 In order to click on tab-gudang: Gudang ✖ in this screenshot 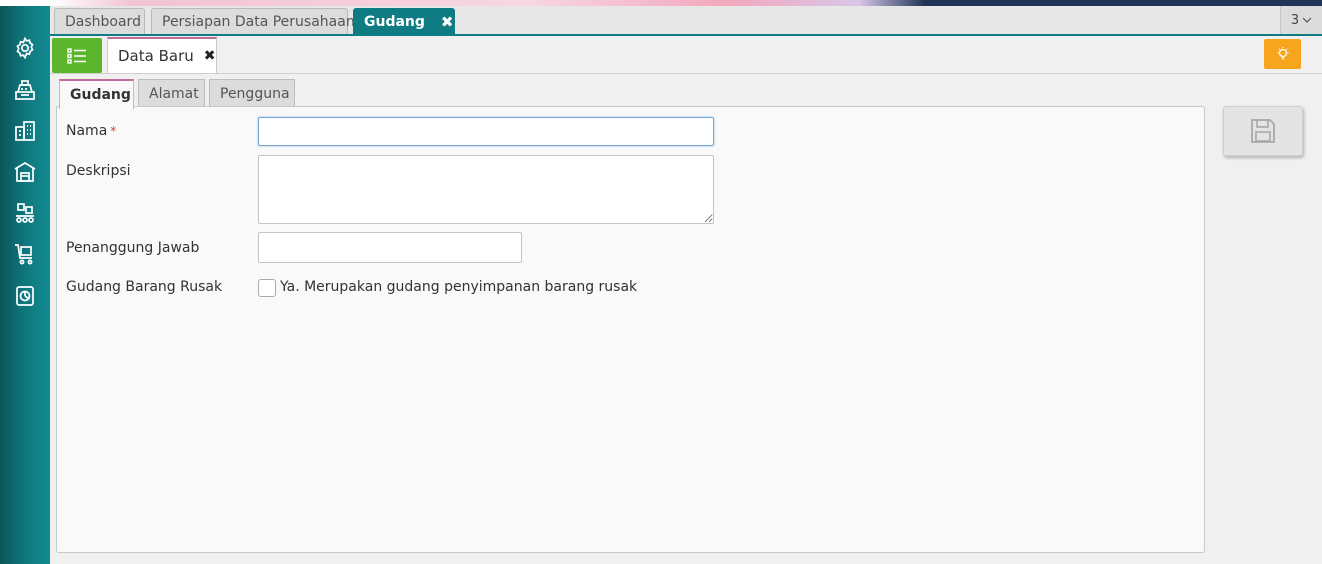, I will do `click(404, 21)`.